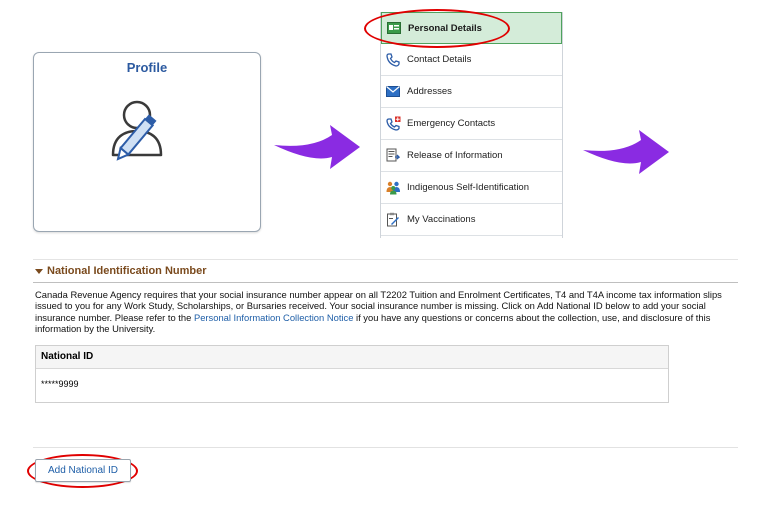  I want to click on profile-tile: Profile, so click(147, 142).